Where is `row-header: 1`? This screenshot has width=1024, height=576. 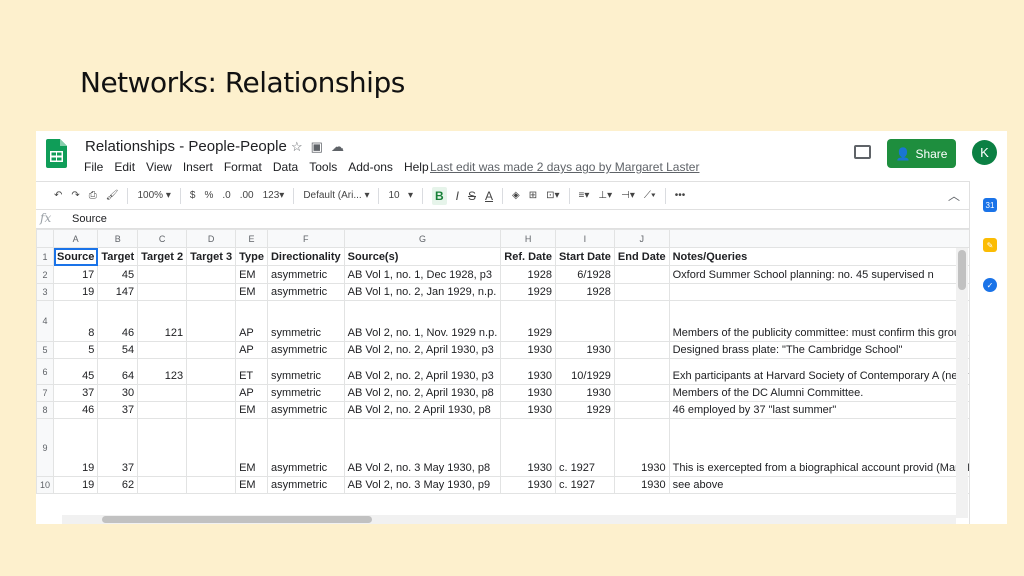 row-header: 1 is located at coordinates (45, 256).